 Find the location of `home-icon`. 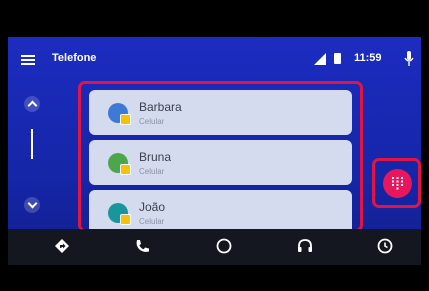

home-icon is located at coordinates (224, 246).